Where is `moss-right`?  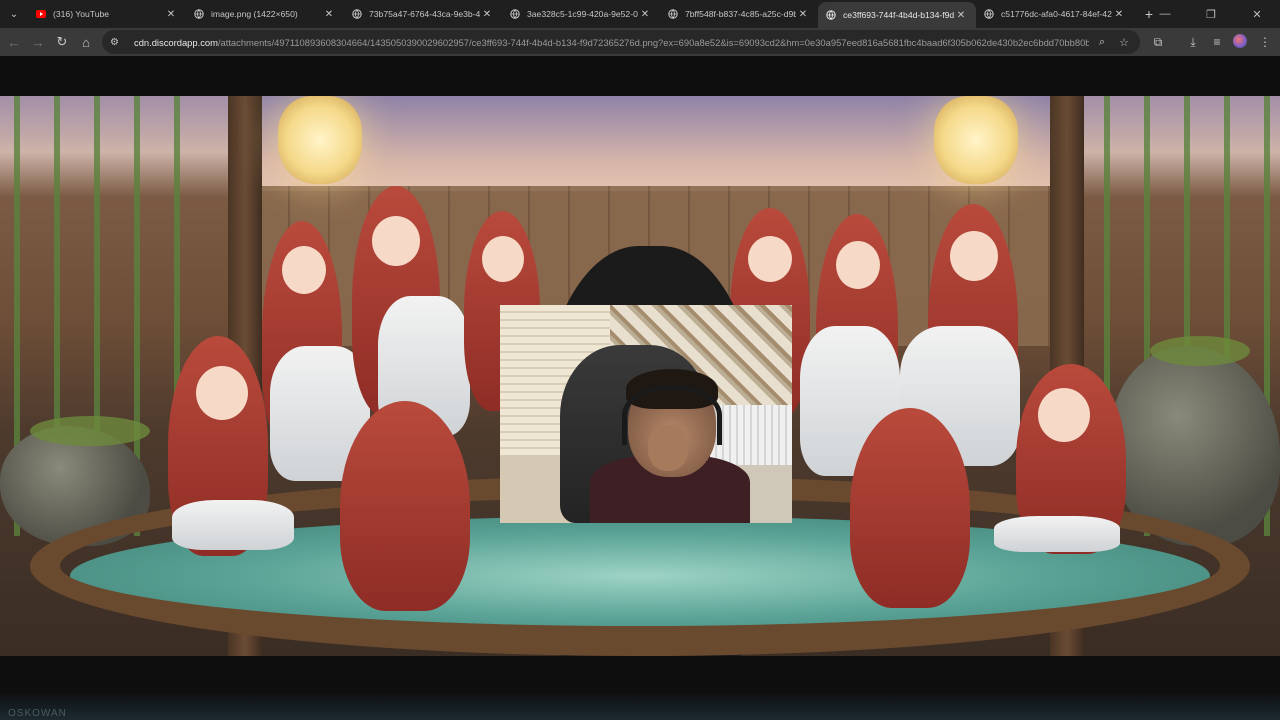
moss-right is located at coordinates (1200, 351).